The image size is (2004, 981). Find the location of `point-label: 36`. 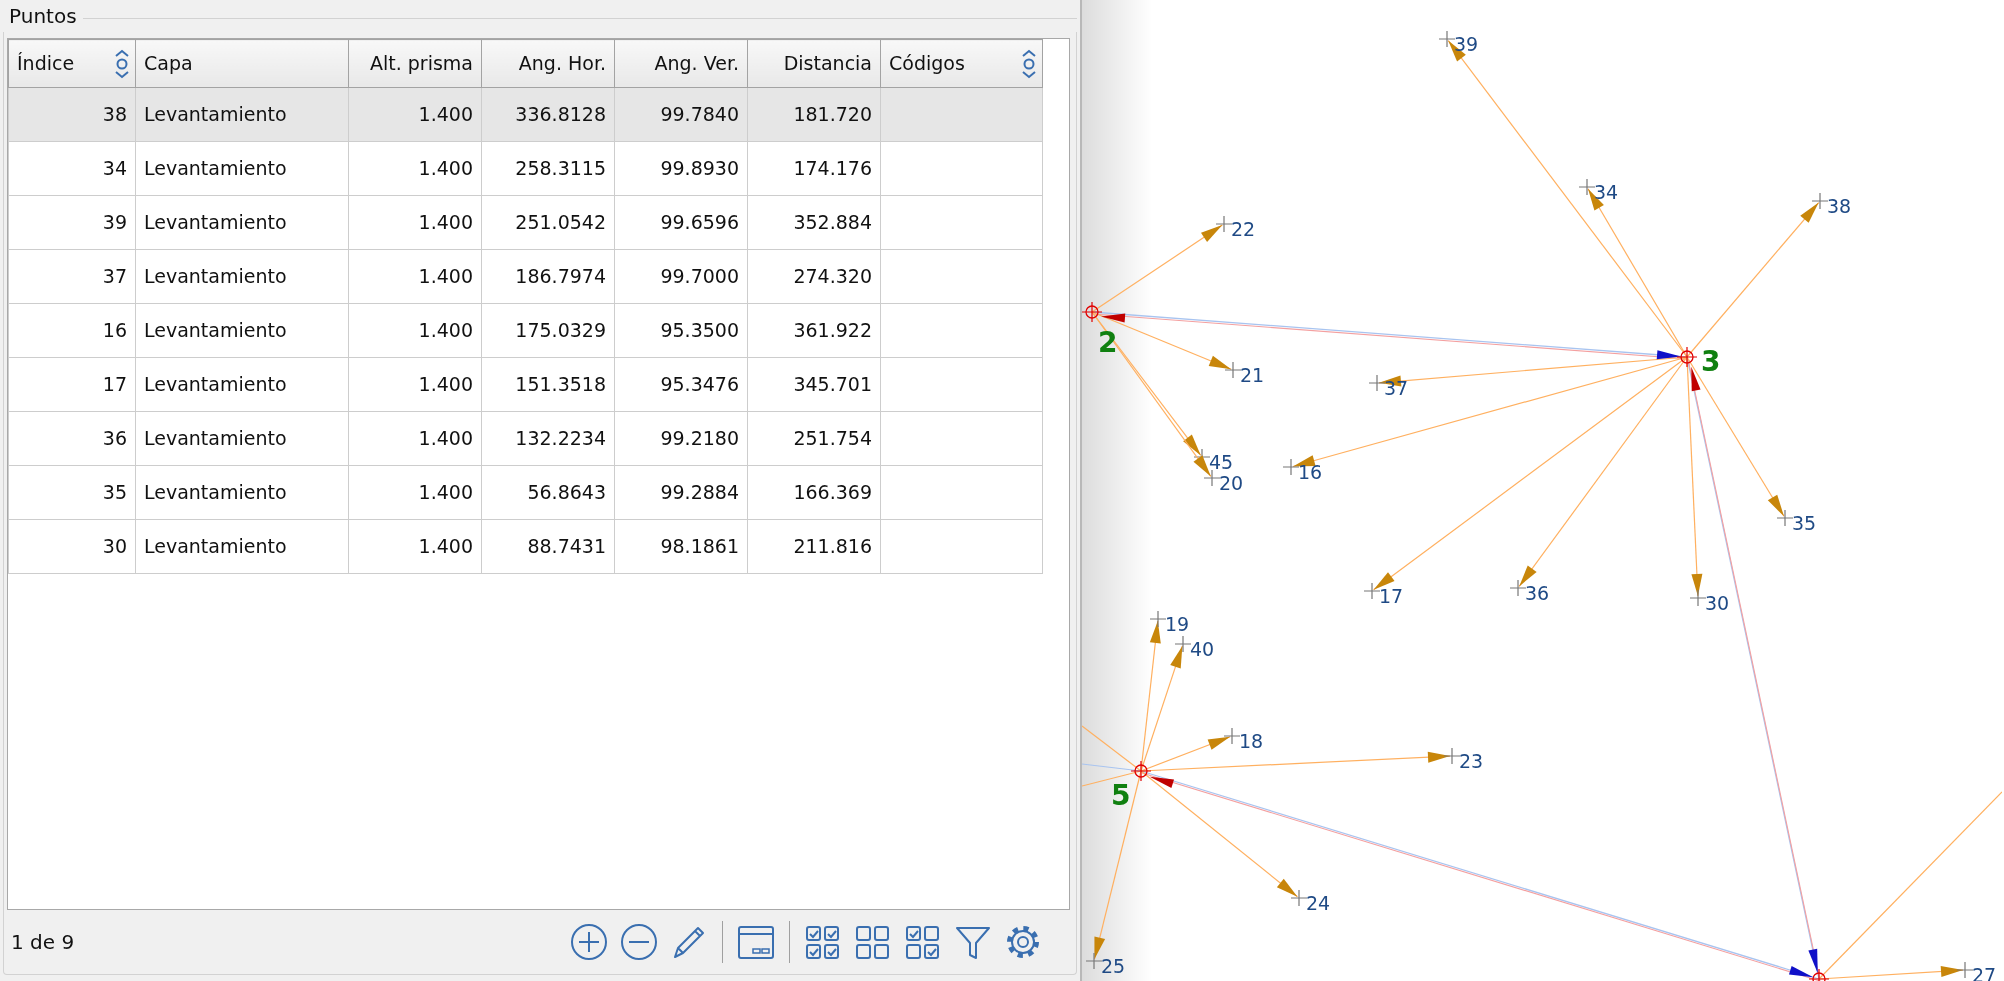

point-label: 36 is located at coordinates (1537, 593).